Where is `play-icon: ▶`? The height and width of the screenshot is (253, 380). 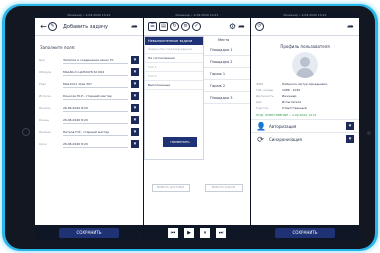 play-icon: ▶ is located at coordinates (189, 233).